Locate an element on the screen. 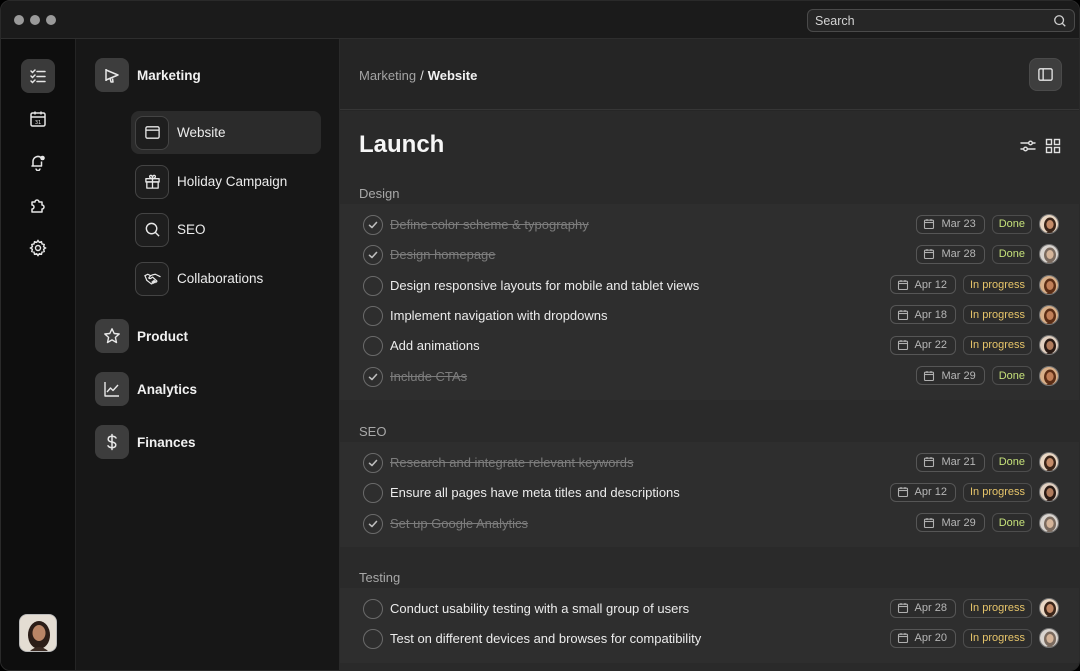  due-date-pill: Apr 22 is located at coordinates (922, 345).